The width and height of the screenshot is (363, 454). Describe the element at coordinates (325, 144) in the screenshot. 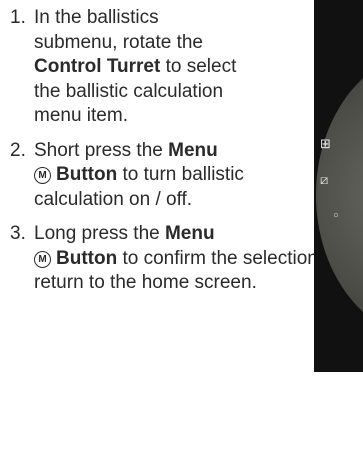

I see `grid-icon: ⊞` at that location.